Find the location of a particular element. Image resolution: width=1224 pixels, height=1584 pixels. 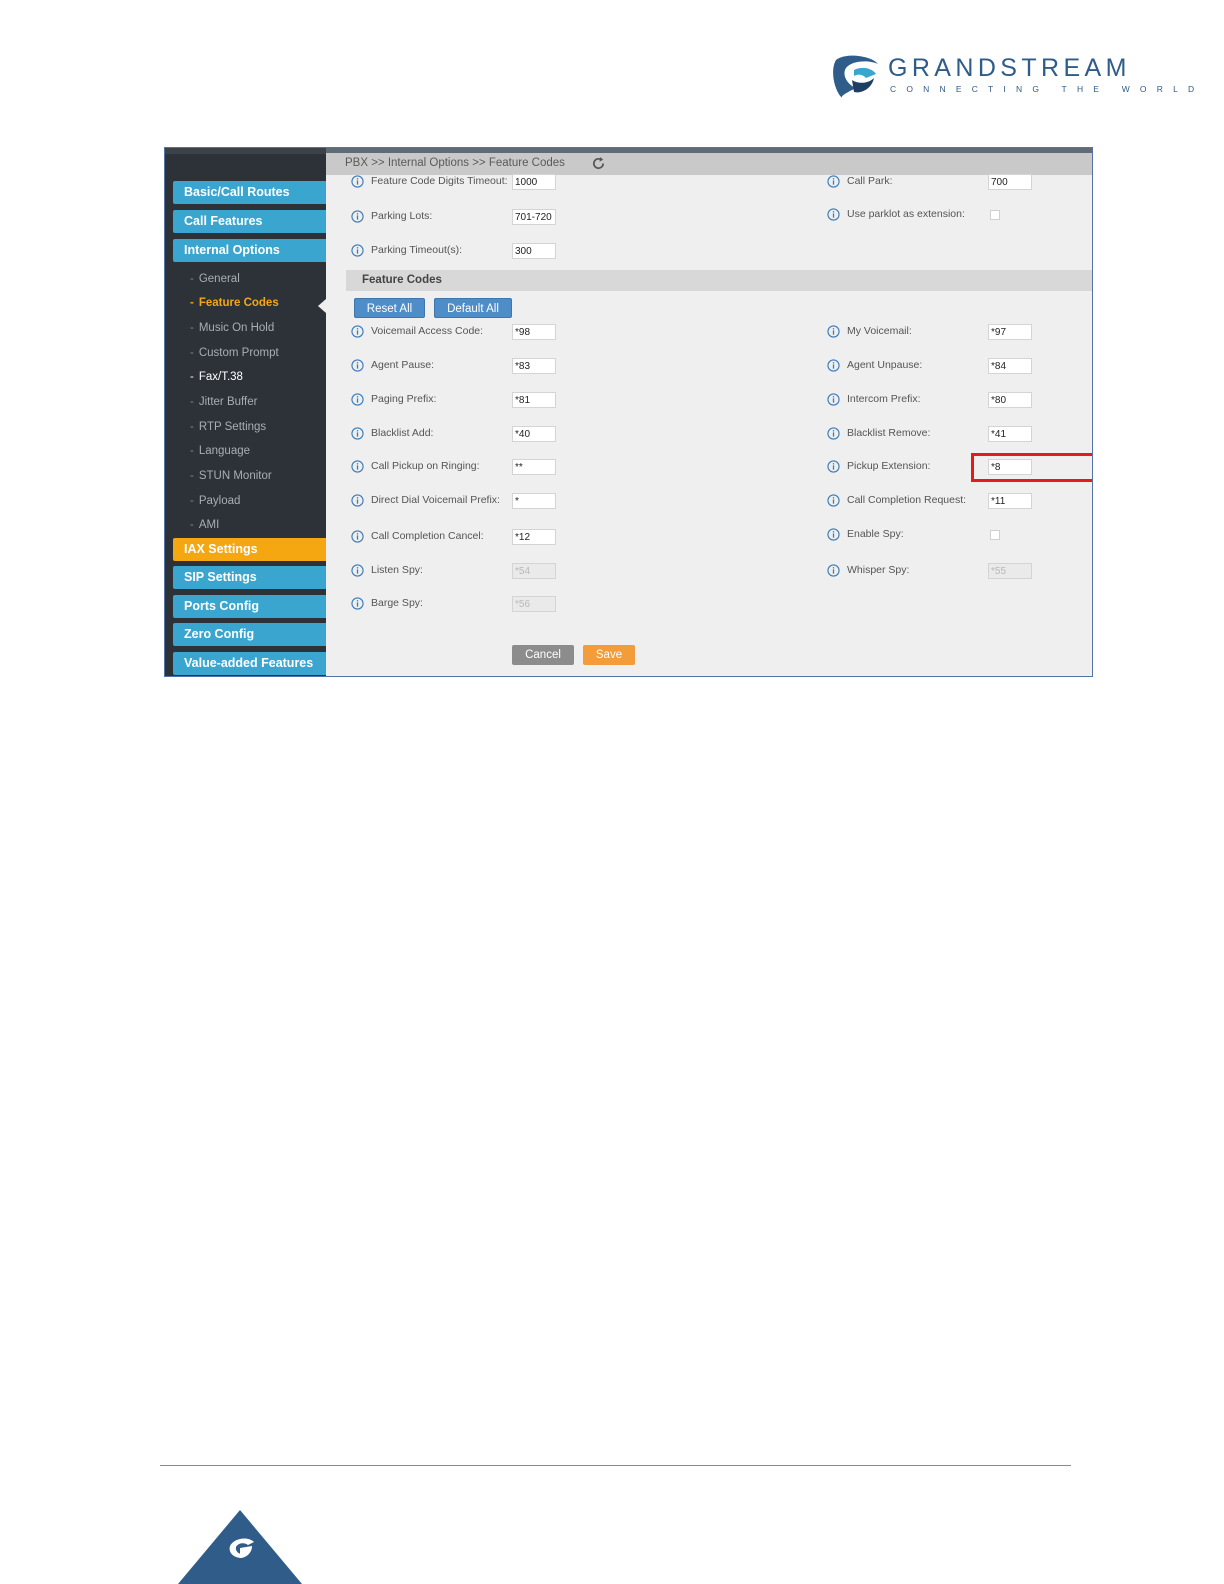

row-listen-spy: Listen Spy: is located at coordinates (501, 572).